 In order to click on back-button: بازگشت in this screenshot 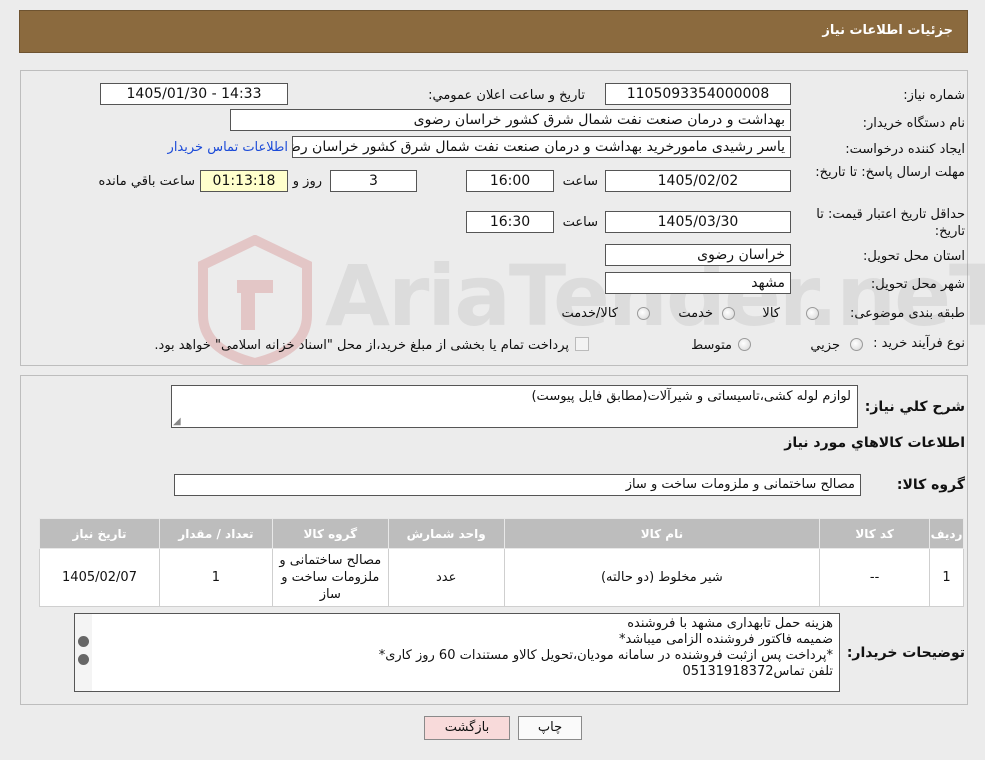, I will do `click(467, 728)`.